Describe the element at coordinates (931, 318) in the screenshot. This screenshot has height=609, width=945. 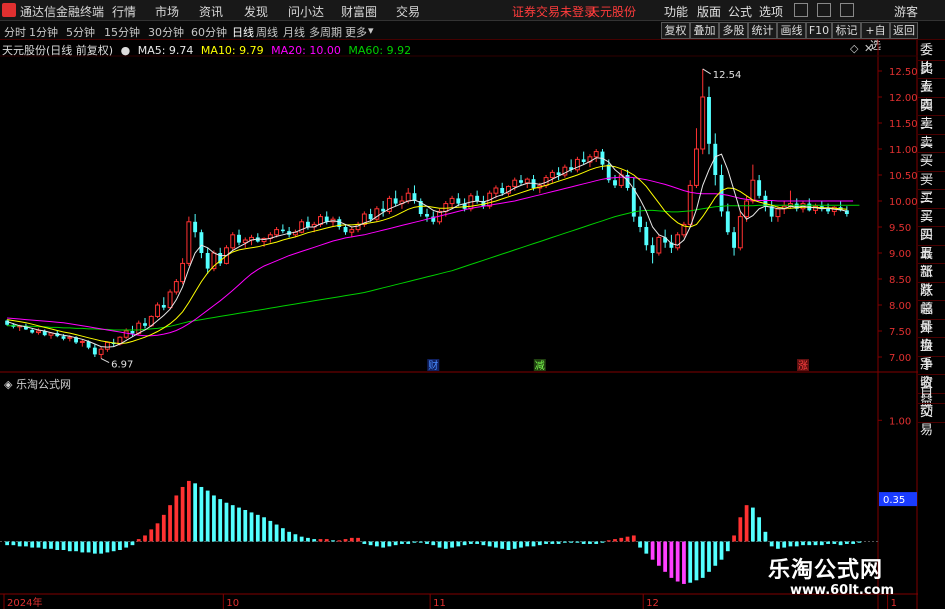
I see `sidebar-item: 总量` at that location.